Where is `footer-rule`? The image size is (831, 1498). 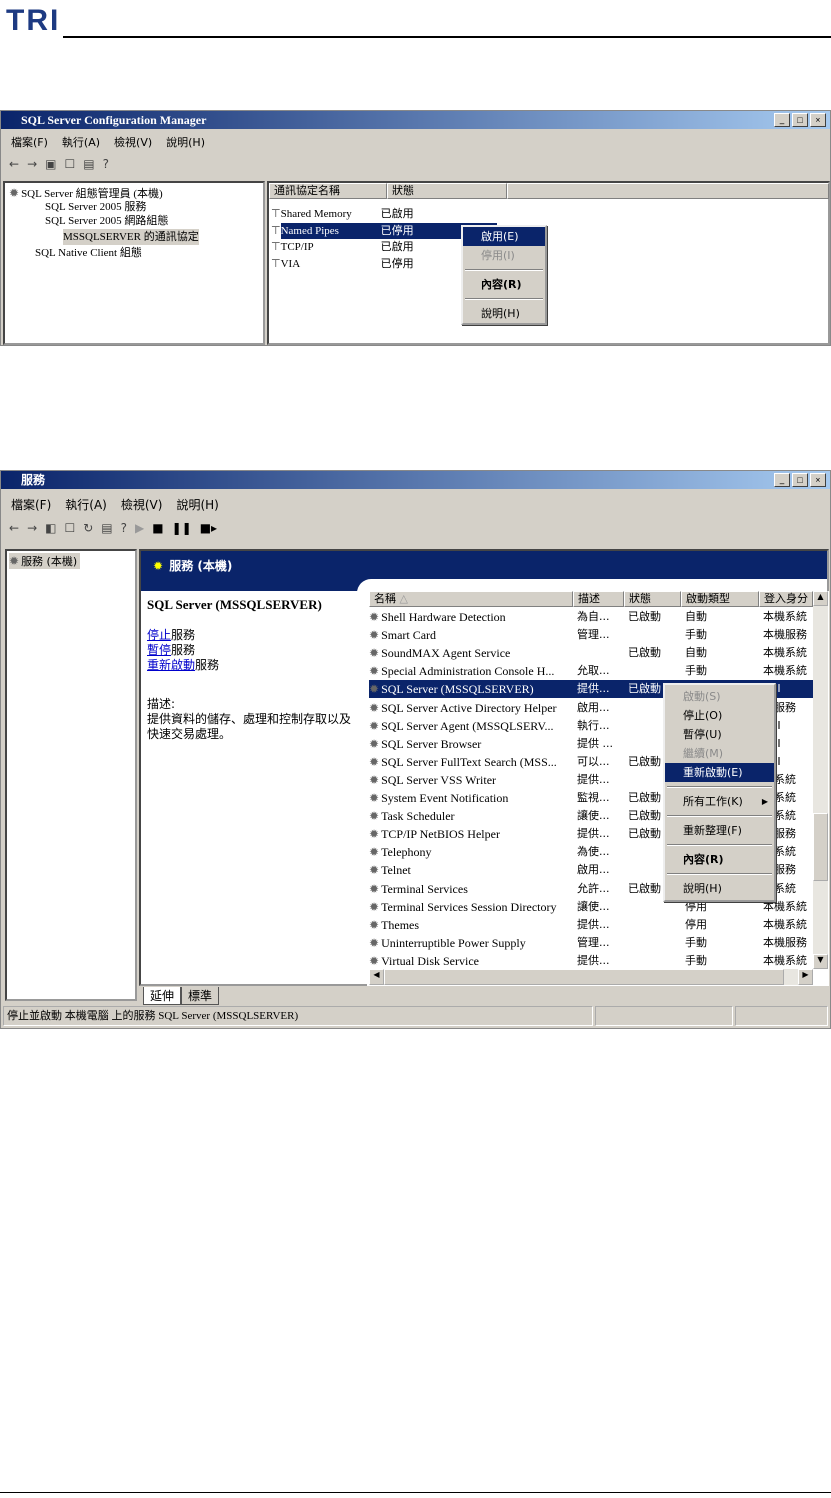 footer-rule is located at coordinates (415, 1492).